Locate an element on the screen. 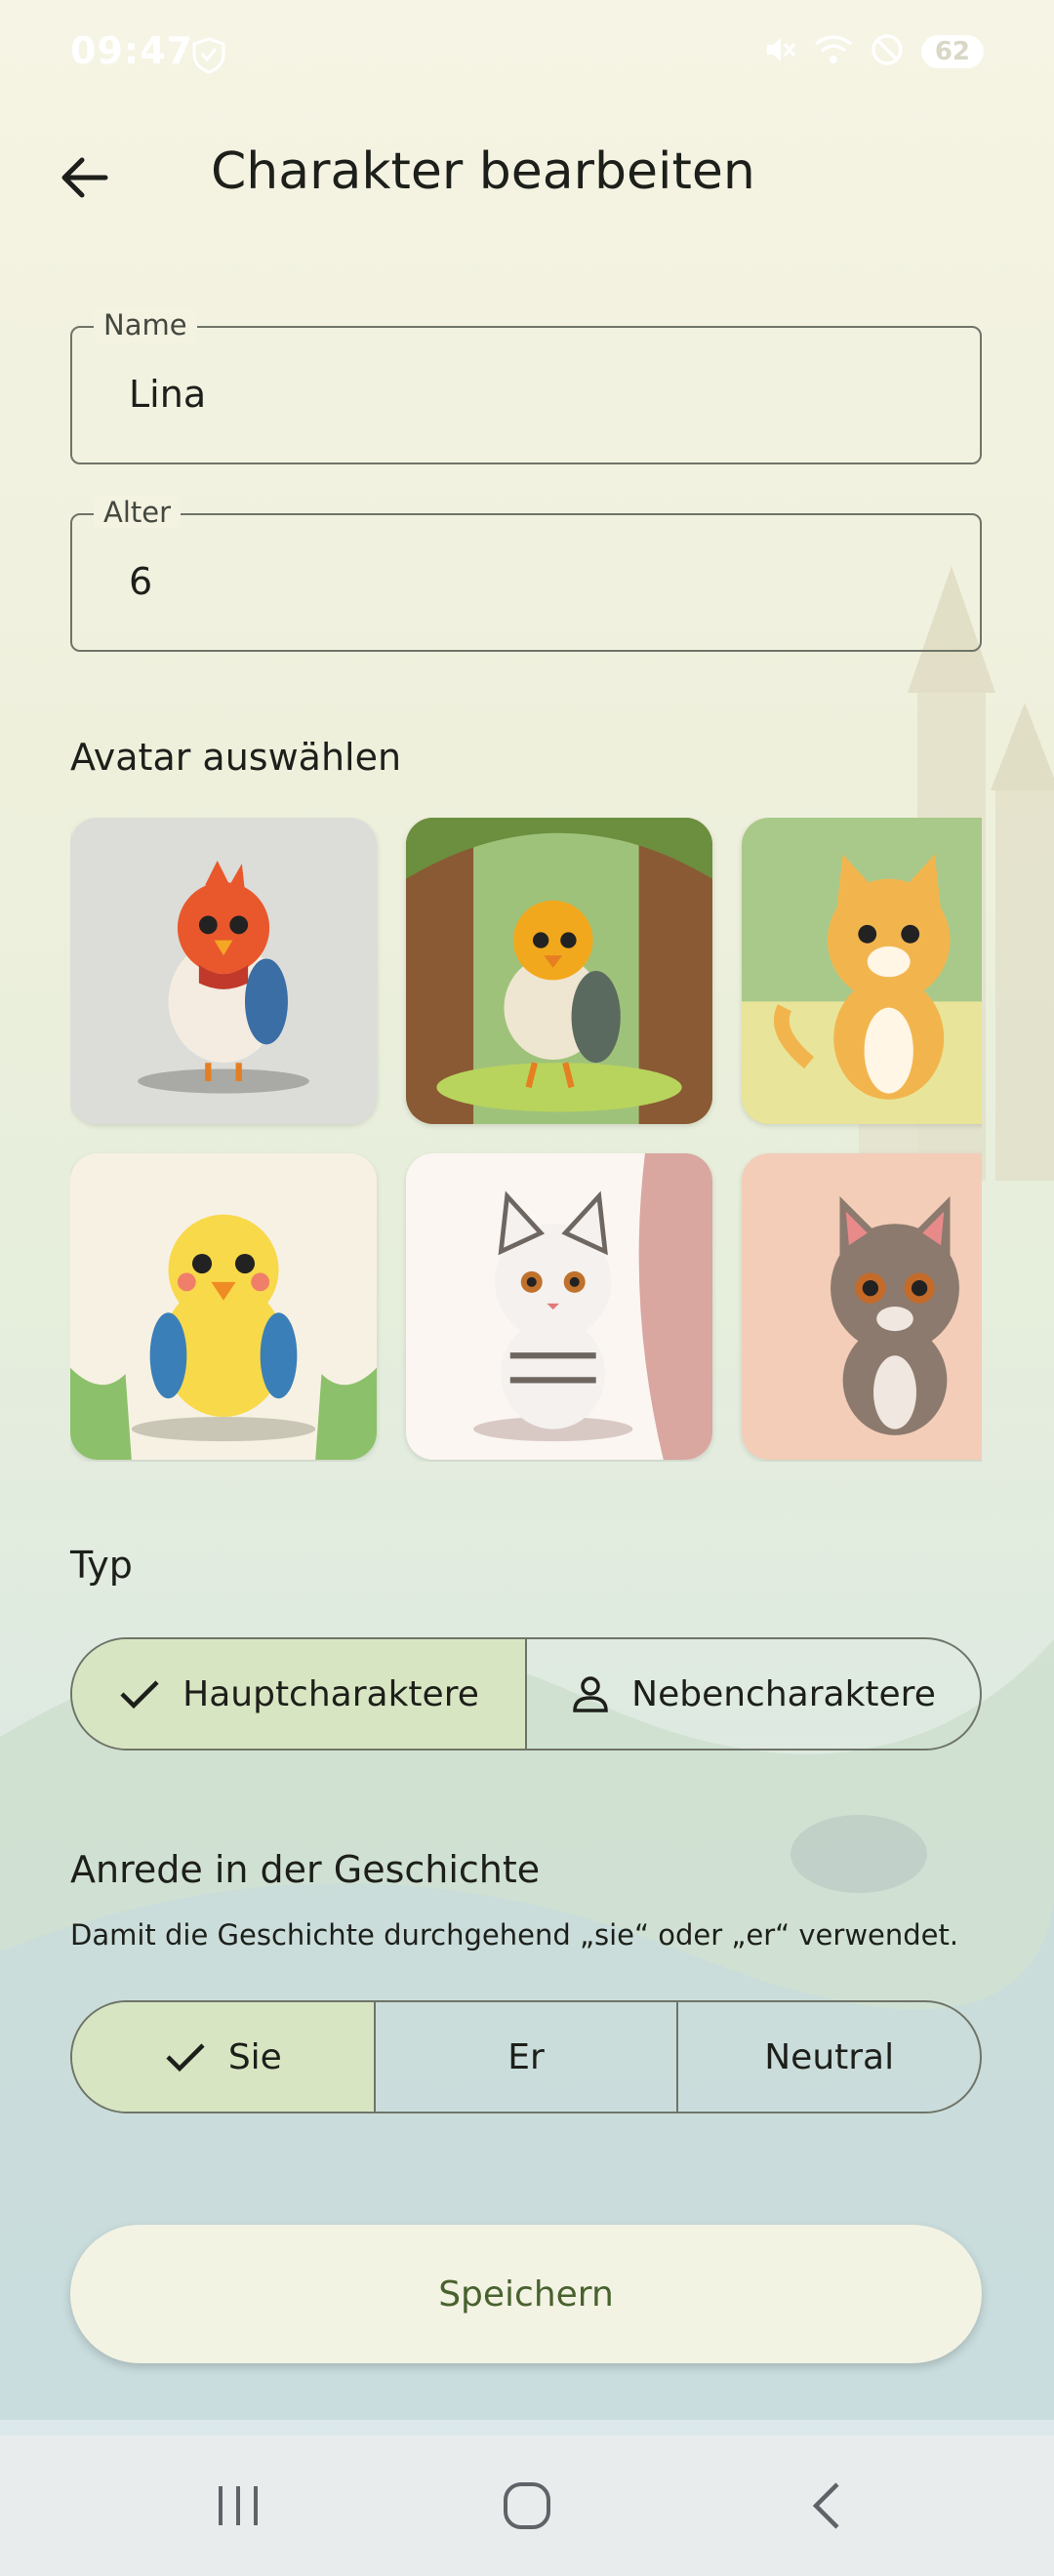 Image resolution: width=1054 pixels, height=2576 pixels. type-option-main: Hauptcharaktere is located at coordinates (299, 1694).